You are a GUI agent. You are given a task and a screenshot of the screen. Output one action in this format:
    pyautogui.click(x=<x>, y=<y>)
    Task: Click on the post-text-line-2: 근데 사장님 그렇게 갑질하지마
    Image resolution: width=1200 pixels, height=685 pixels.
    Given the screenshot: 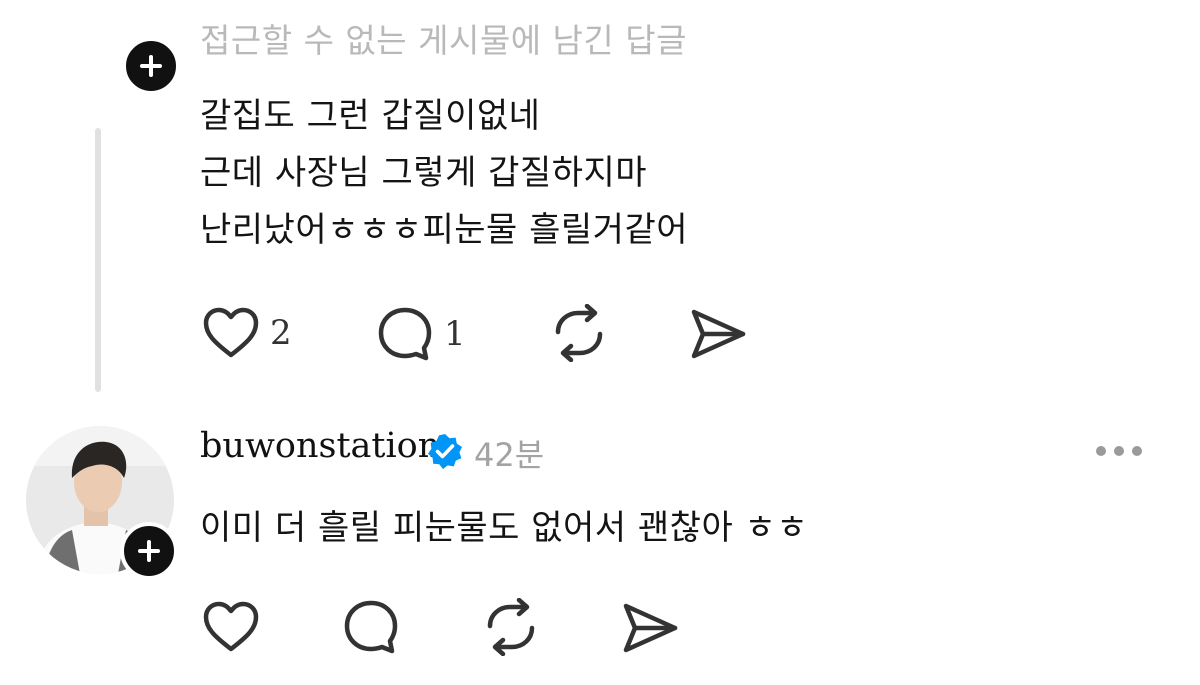 What is the action you would take?
    pyautogui.click(x=424, y=173)
    